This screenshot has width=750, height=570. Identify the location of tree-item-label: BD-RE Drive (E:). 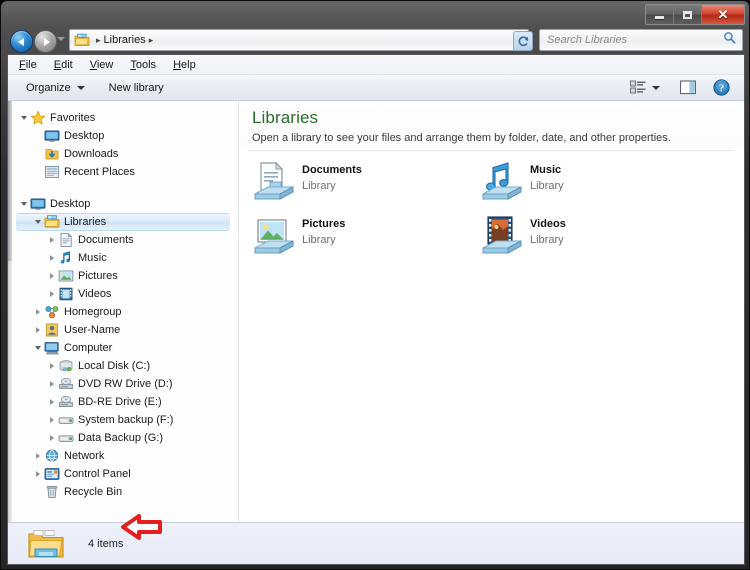
(120, 401).